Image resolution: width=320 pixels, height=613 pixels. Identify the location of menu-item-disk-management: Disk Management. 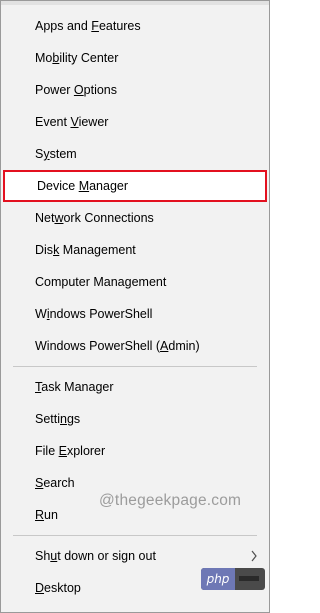
(135, 250).